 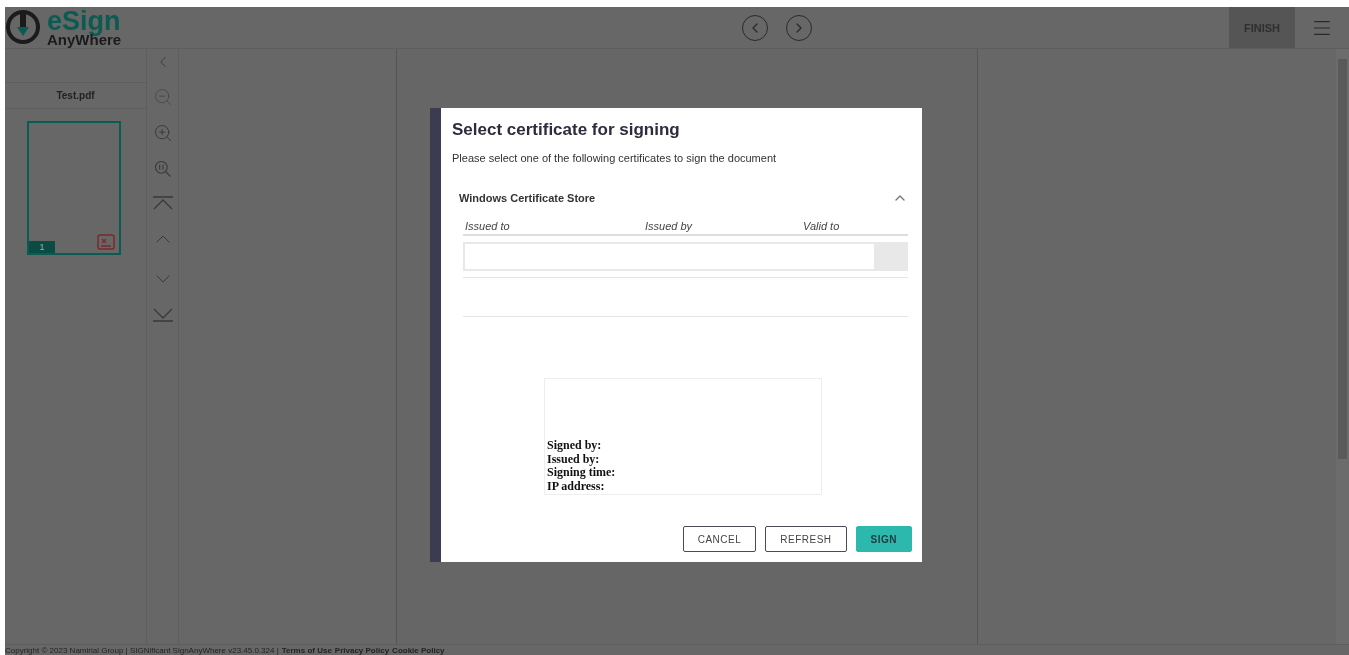 I want to click on column-header: Valid to, so click(x=822, y=226).